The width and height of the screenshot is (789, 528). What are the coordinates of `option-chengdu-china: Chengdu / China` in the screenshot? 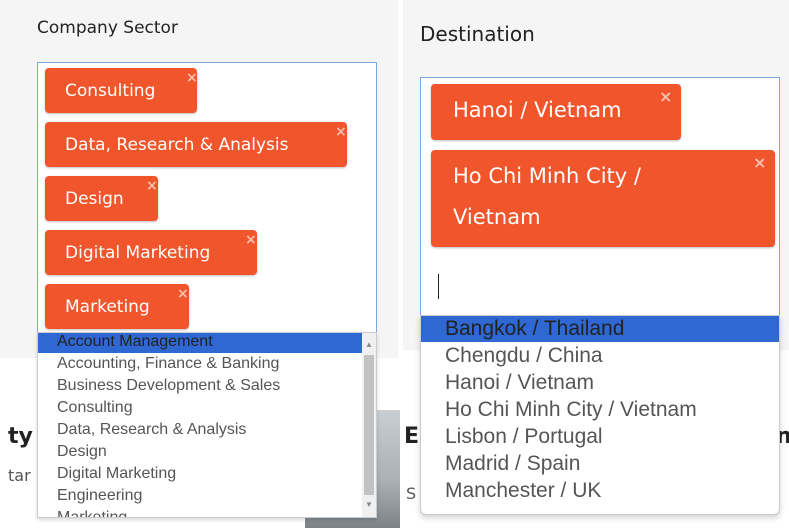 It's located at (600, 356).